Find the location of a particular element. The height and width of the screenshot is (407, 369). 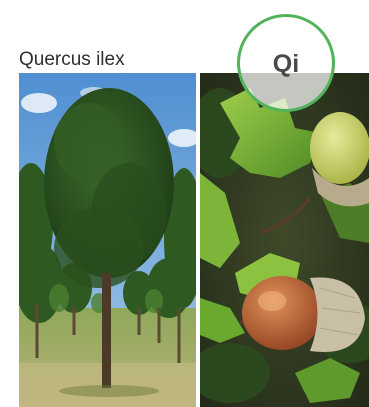

species-code: Qi is located at coordinates (286, 63).